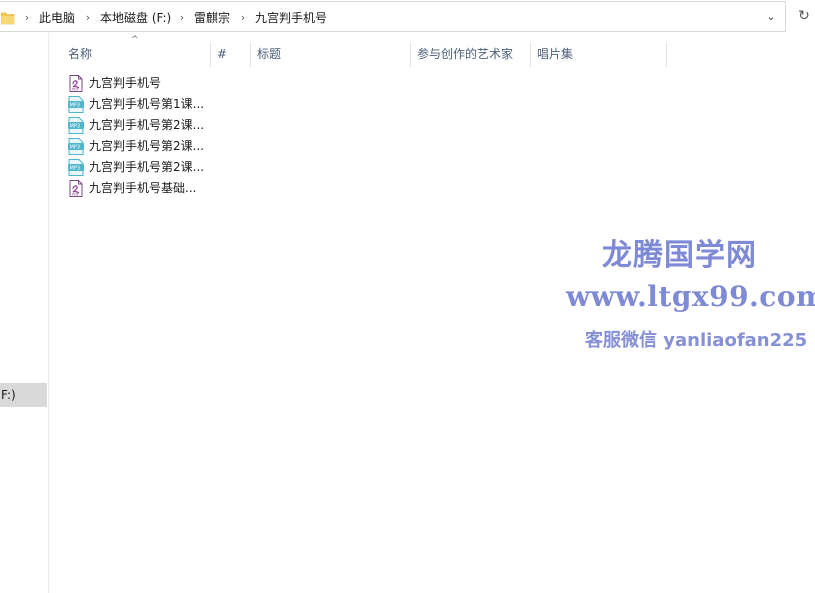 The height and width of the screenshot is (593, 815). Describe the element at coordinates (470, 54) in the screenshot. I see `column-header-artist: 参与创作的艺术家` at that location.